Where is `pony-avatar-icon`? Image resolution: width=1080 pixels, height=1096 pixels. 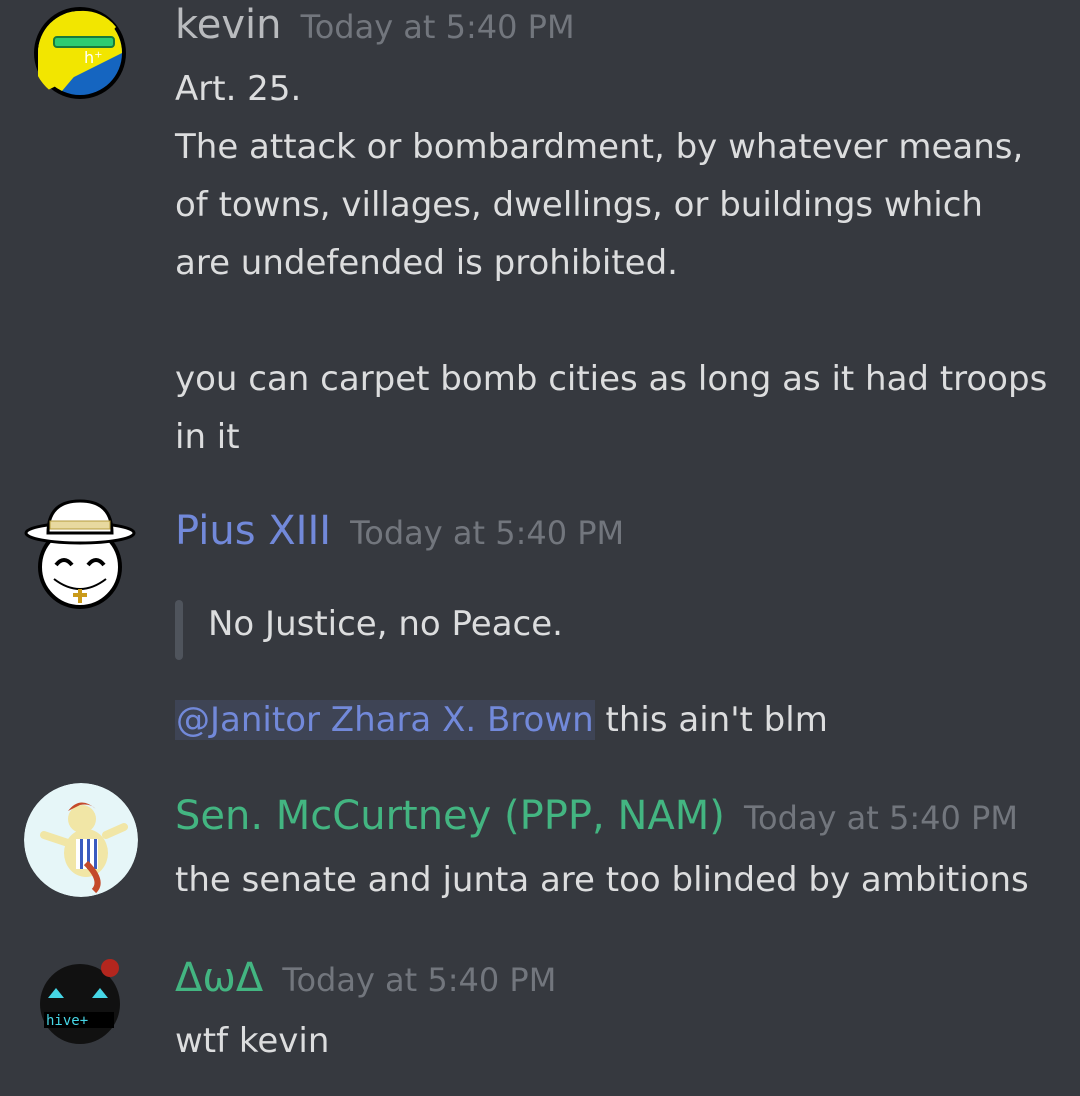 pony-avatar-icon is located at coordinates (81, 840).